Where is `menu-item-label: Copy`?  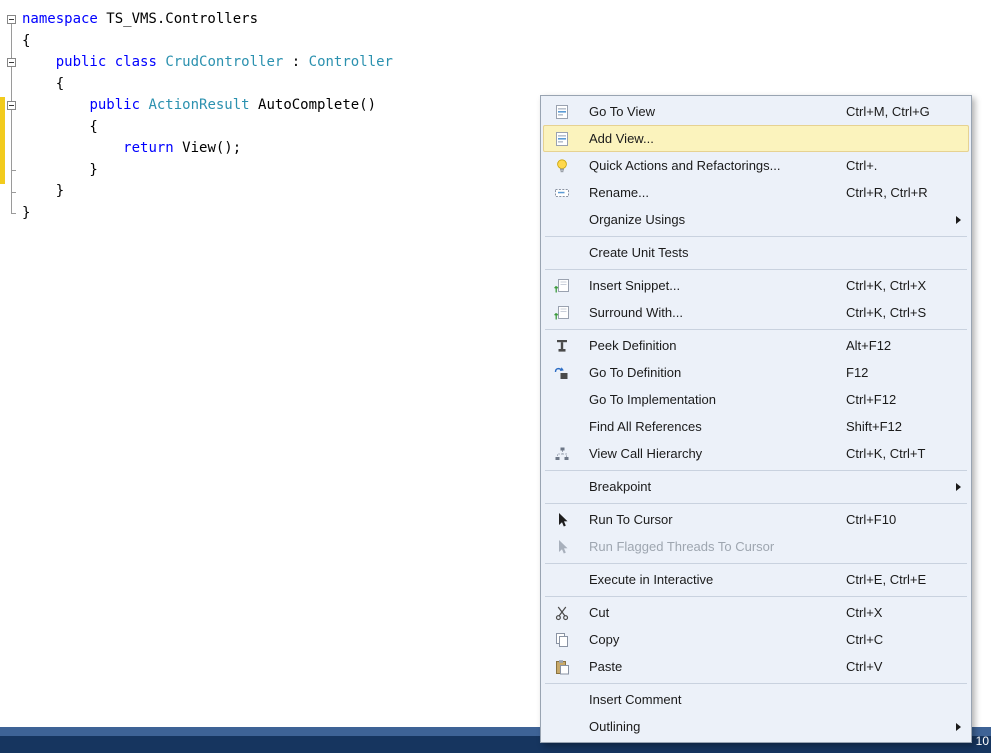 menu-item-label: Copy is located at coordinates (604, 639).